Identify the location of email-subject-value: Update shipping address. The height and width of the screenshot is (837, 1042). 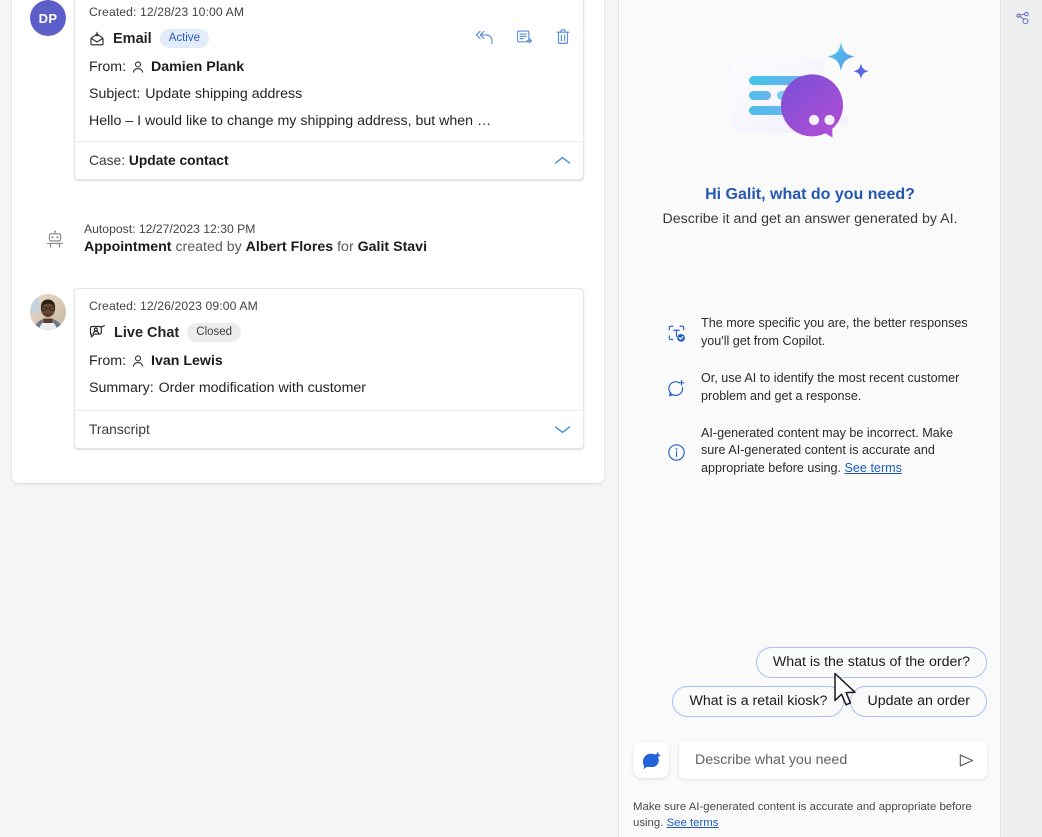
(224, 94).